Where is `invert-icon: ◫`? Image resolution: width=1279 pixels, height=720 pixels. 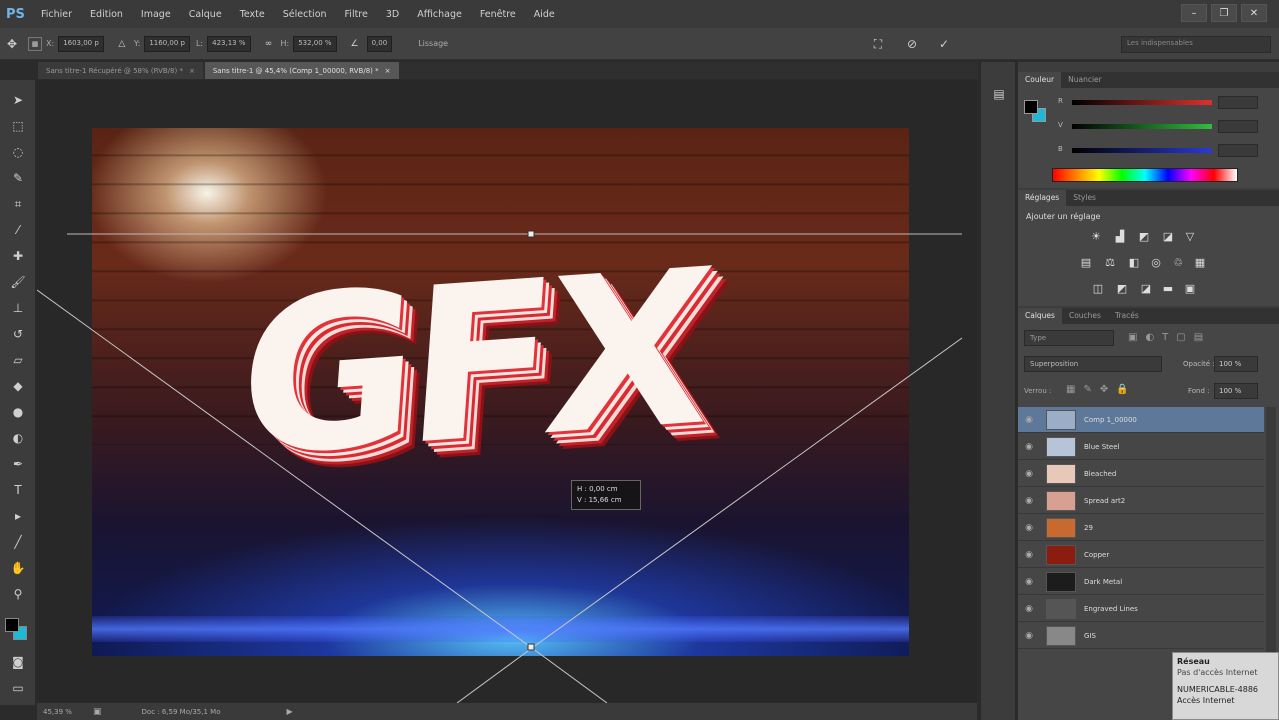 invert-icon: ◫ is located at coordinates (1098, 288).